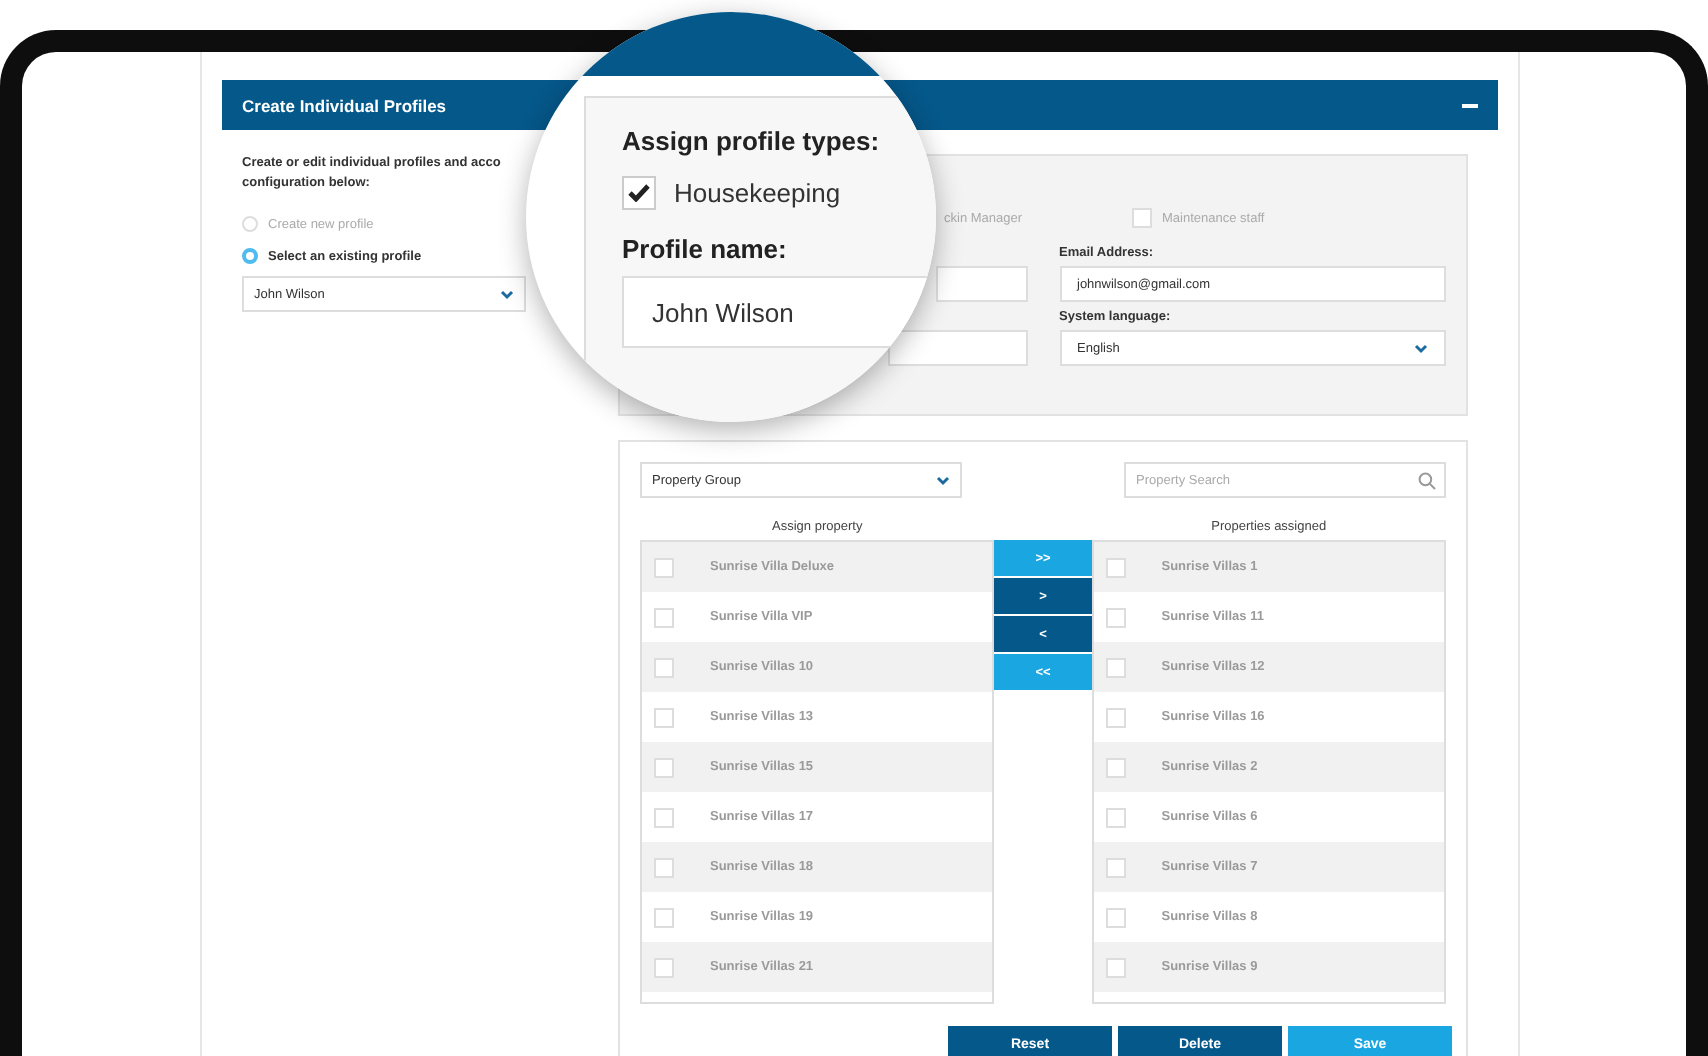 This screenshot has width=1708, height=1056. What do you see at coordinates (752, 141) in the screenshot?
I see `section-label: Assign profile types:` at bounding box center [752, 141].